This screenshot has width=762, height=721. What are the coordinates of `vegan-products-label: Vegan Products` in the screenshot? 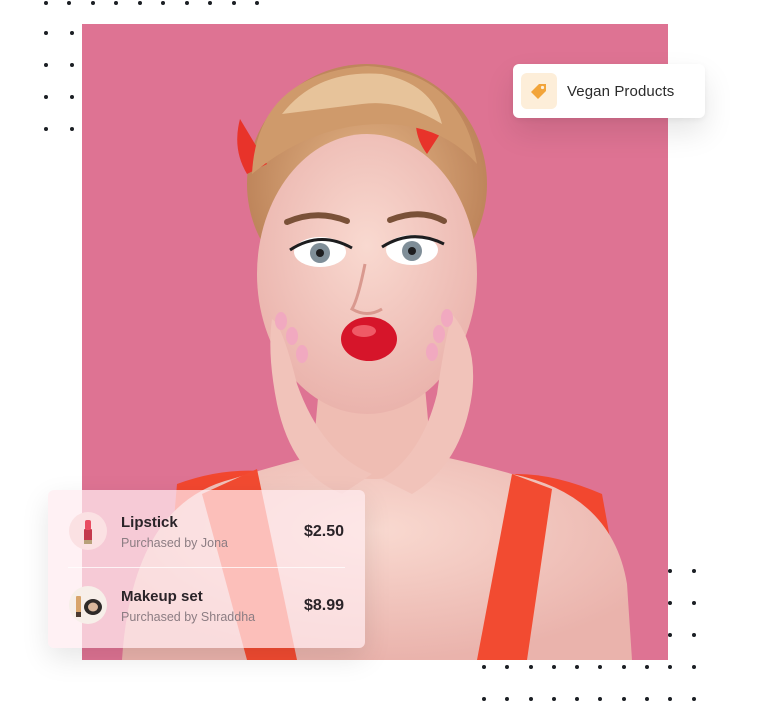 It's located at (621, 91).